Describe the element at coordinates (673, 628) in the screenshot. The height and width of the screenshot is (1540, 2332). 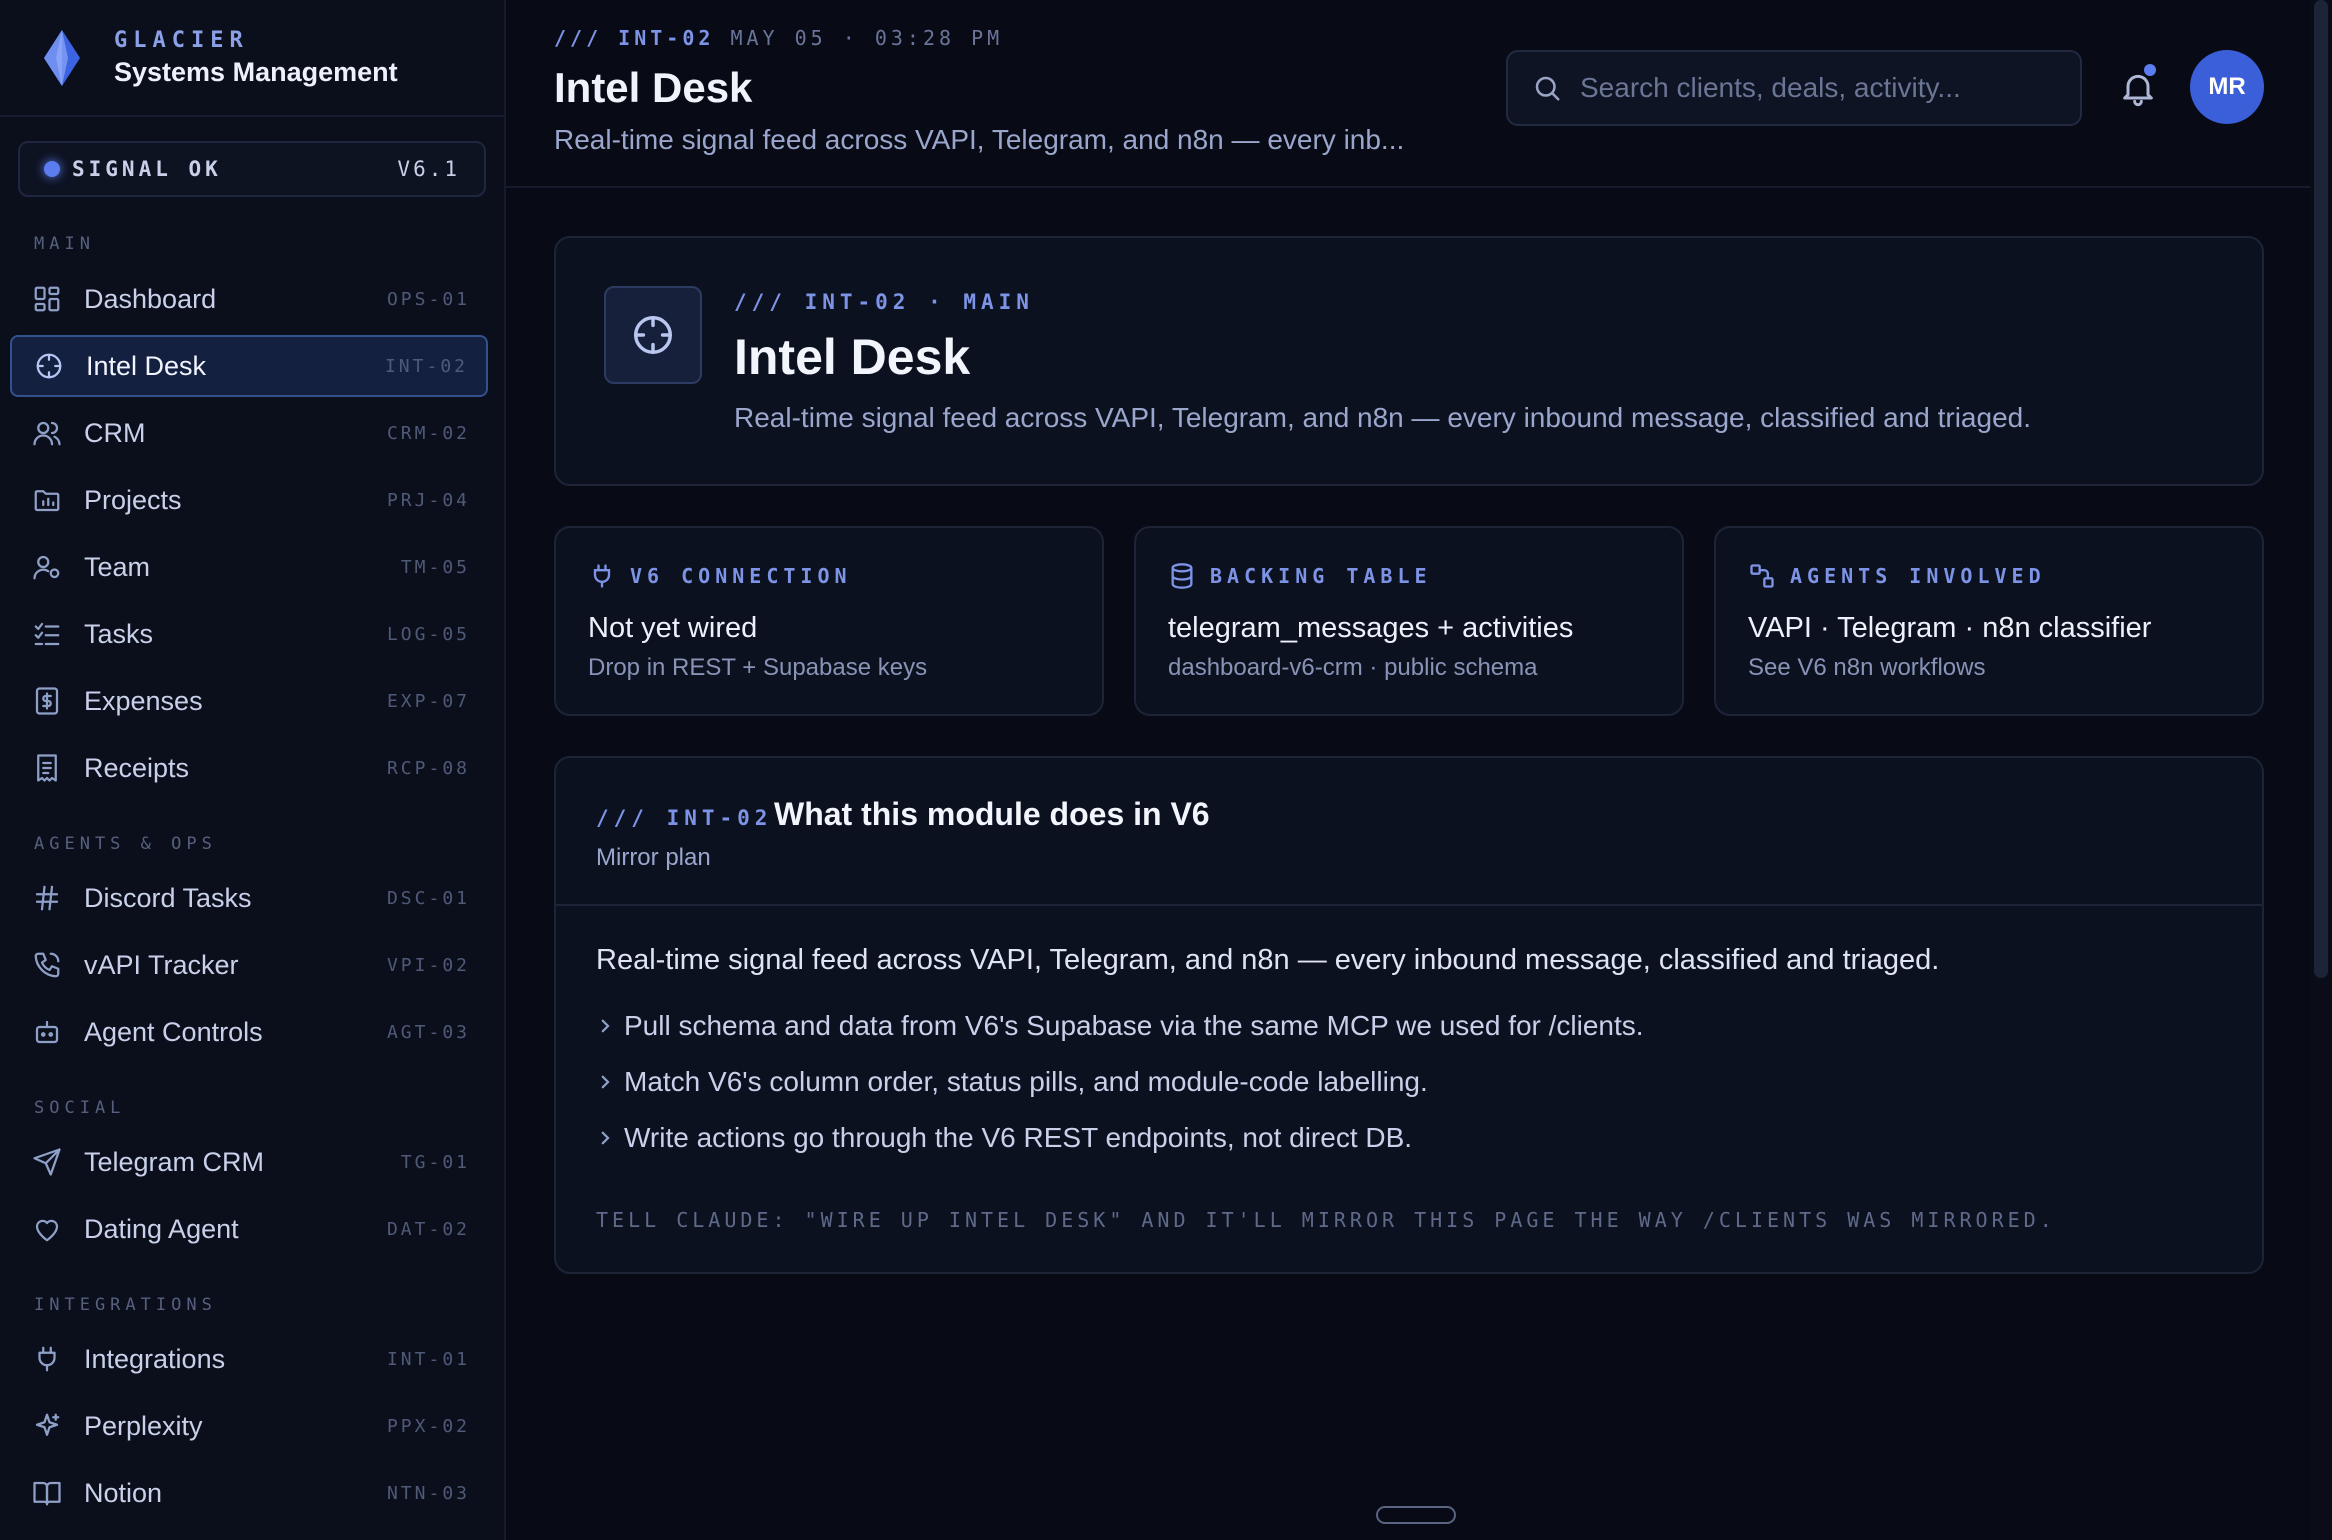
I see `info-value: Not yet wired` at that location.